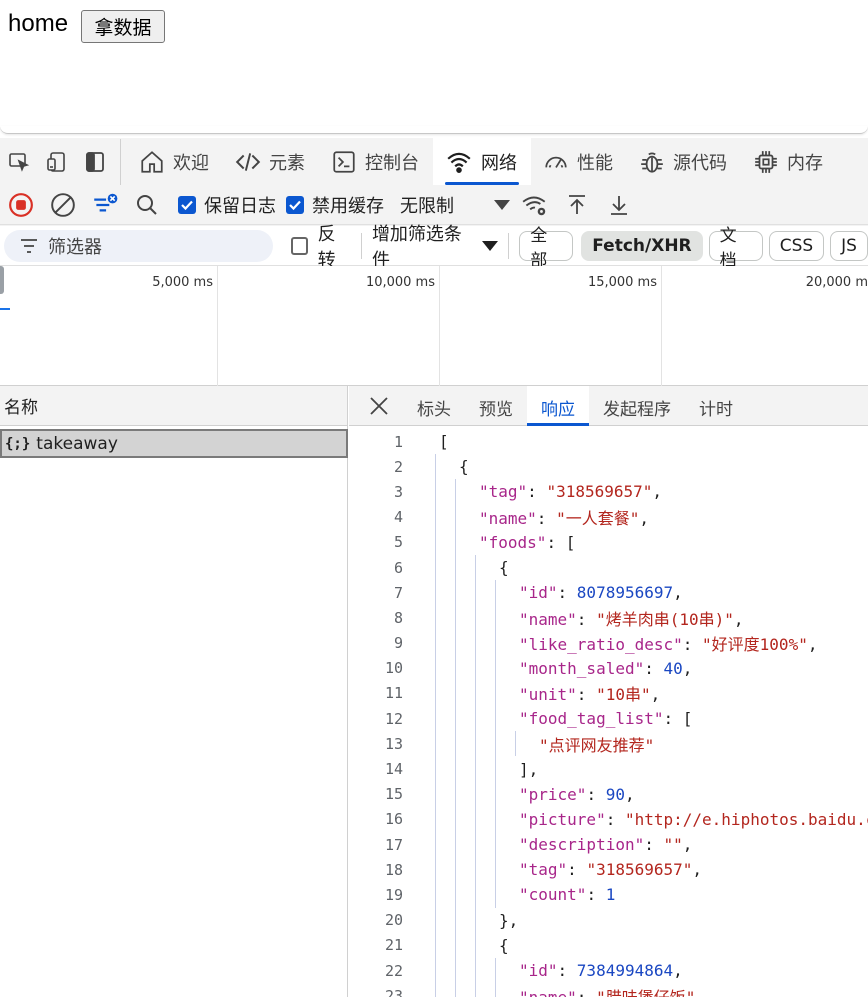  What do you see at coordinates (398, 542) in the screenshot?
I see `line-number: 5` at bounding box center [398, 542].